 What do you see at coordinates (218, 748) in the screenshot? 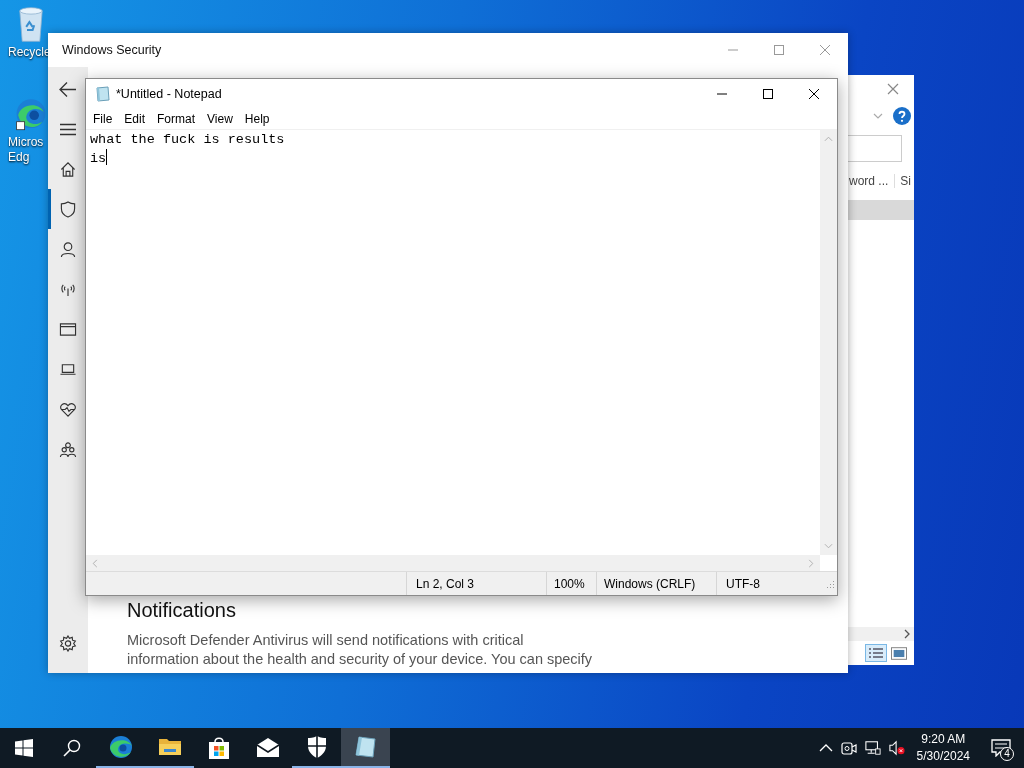
I see `shopping-bag-icon` at bounding box center [218, 748].